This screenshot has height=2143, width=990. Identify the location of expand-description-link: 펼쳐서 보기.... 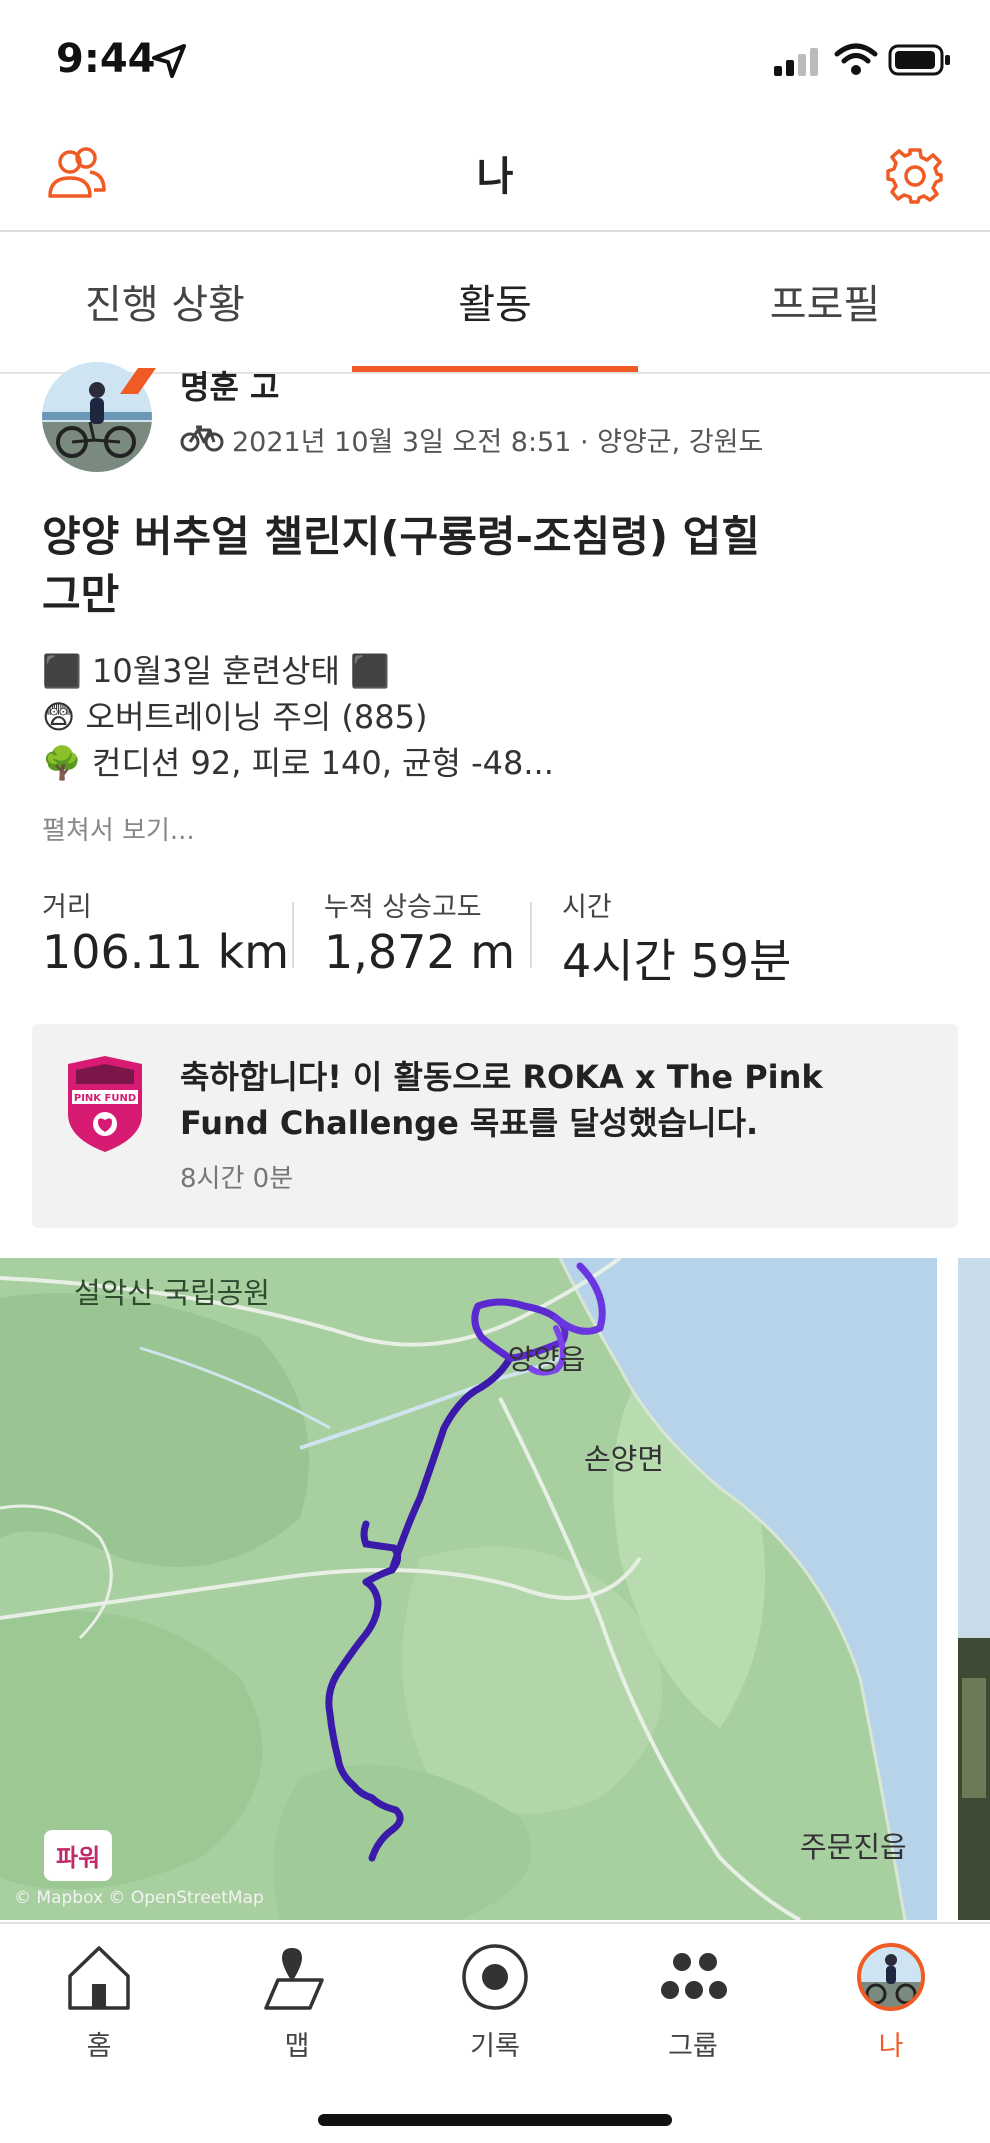
(118, 828).